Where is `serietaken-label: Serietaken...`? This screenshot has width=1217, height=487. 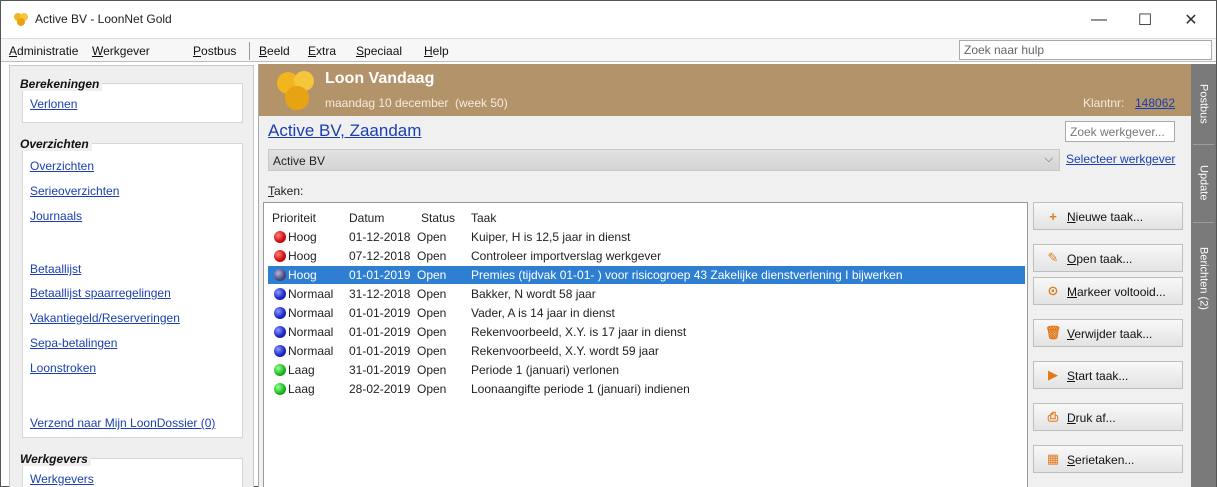 serietaken-label: Serietaken... is located at coordinates (1101, 460).